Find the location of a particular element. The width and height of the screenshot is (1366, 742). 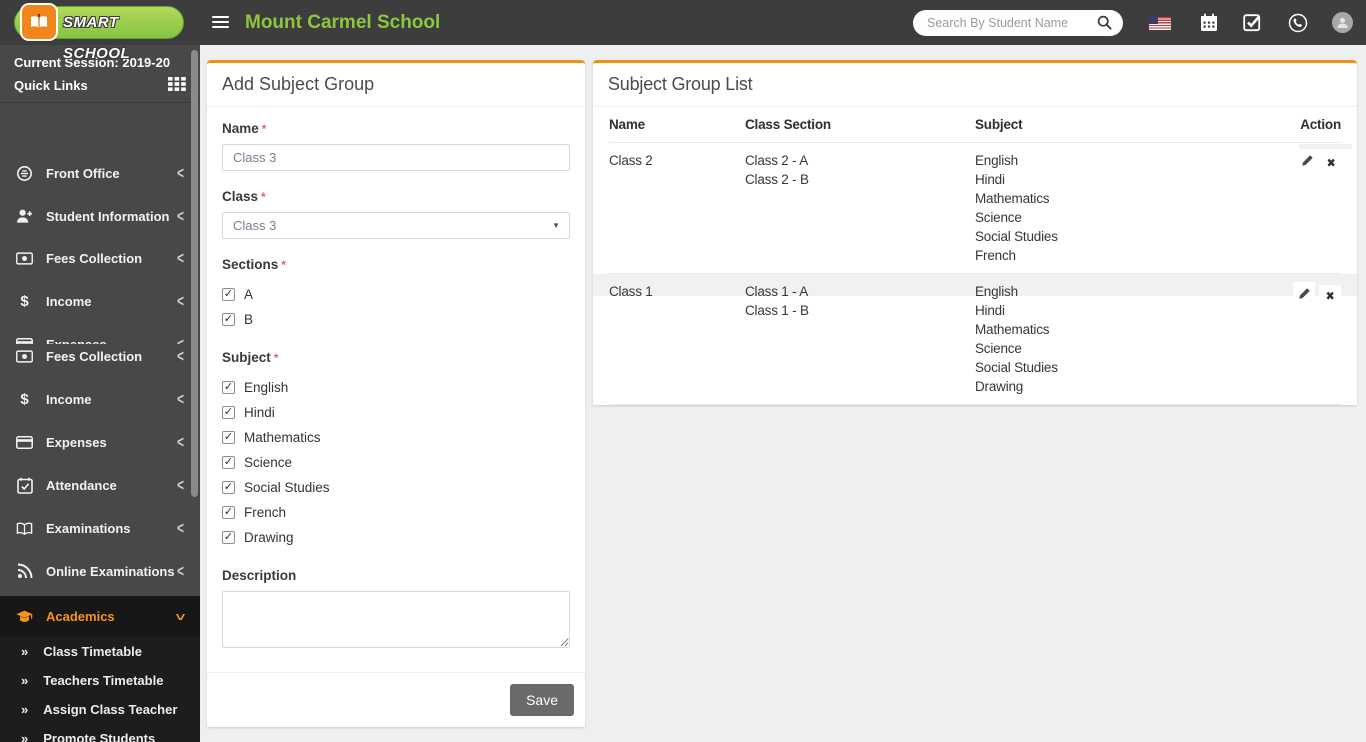

table-header-row: Name Class Section Subject Action is located at coordinates (975, 125).